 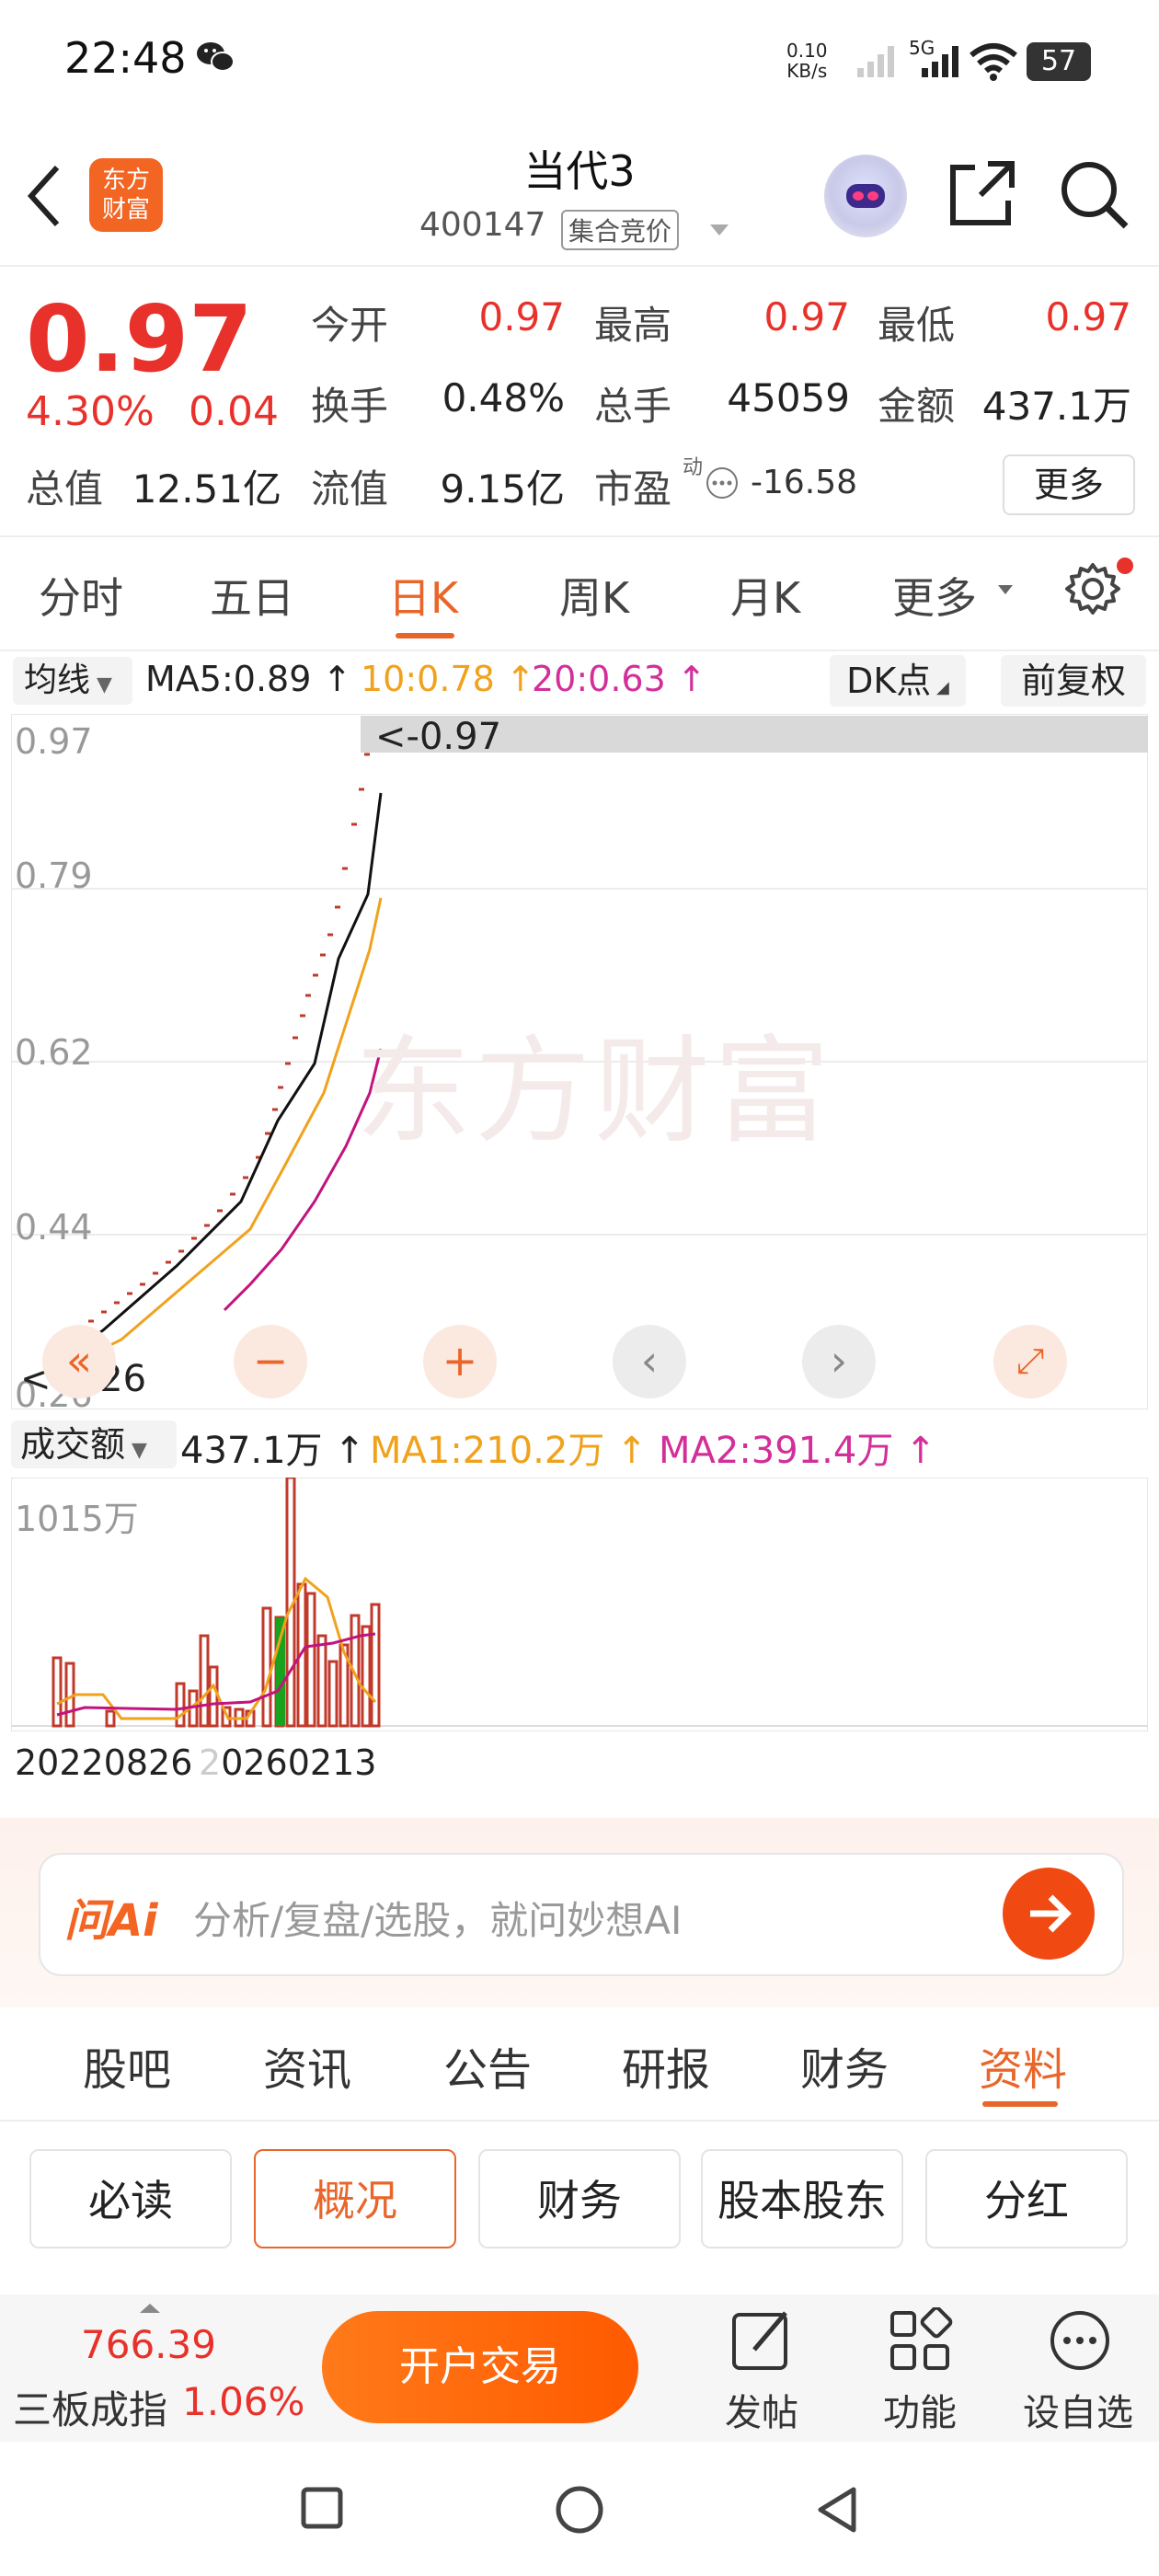 What do you see at coordinates (844, 2065) in the screenshot?
I see `tab-finance: 财务` at bounding box center [844, 2065].